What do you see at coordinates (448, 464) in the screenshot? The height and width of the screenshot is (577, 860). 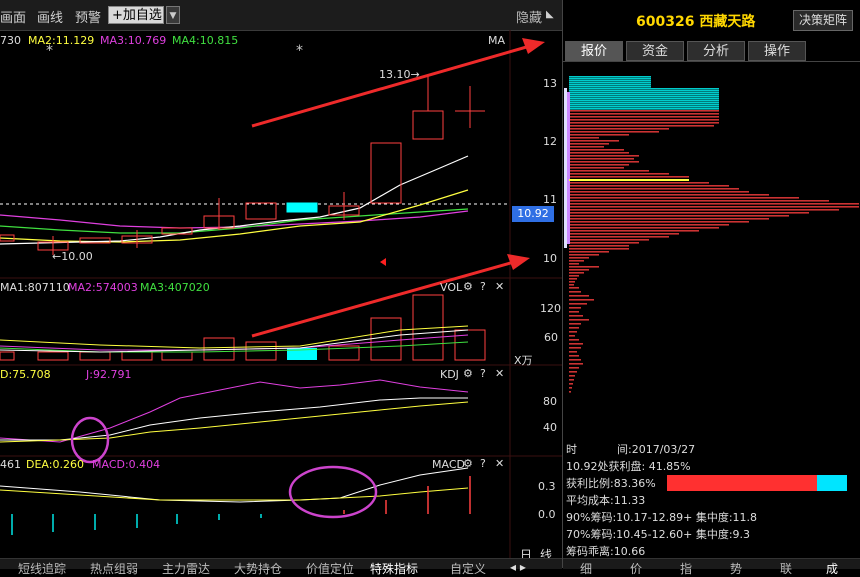 I see `macd-tag: MACD` at bounding box center [448, 464].